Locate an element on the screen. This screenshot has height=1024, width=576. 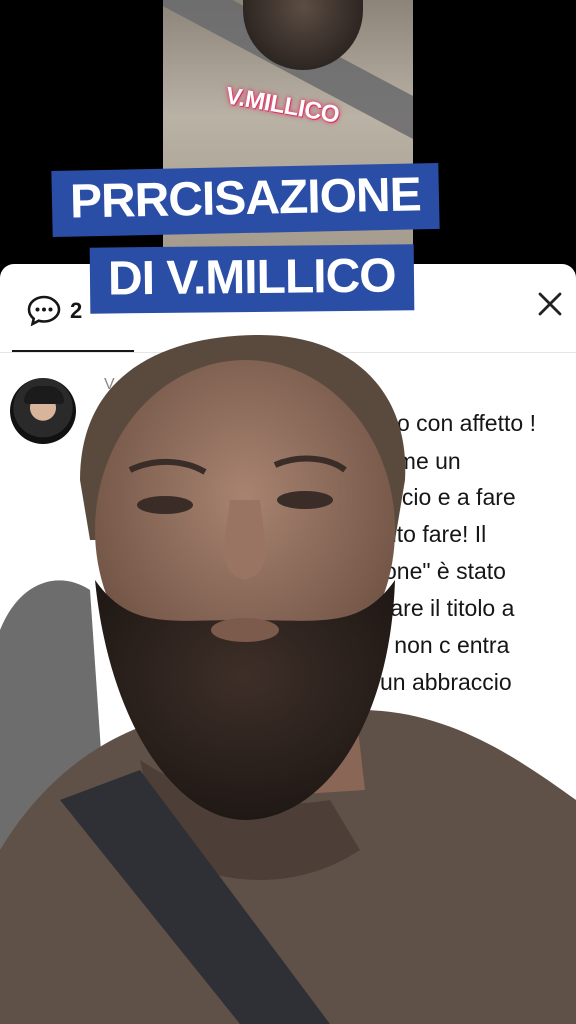
title-banner-line-2: DI V.MILLICO is located at coordinates (251, 279).